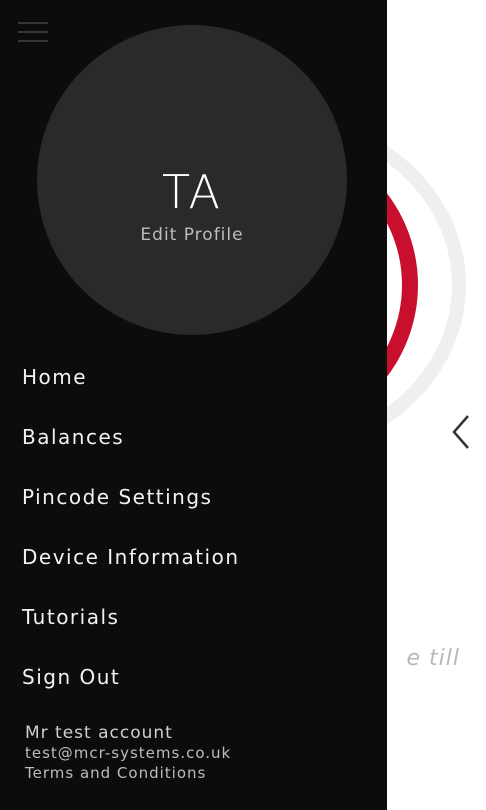 The image size is (486, 810). What do you see at coordinates (99, 733) in the screenshot?
I see `account-name: Mr test account` at bounding box center [99, 733].